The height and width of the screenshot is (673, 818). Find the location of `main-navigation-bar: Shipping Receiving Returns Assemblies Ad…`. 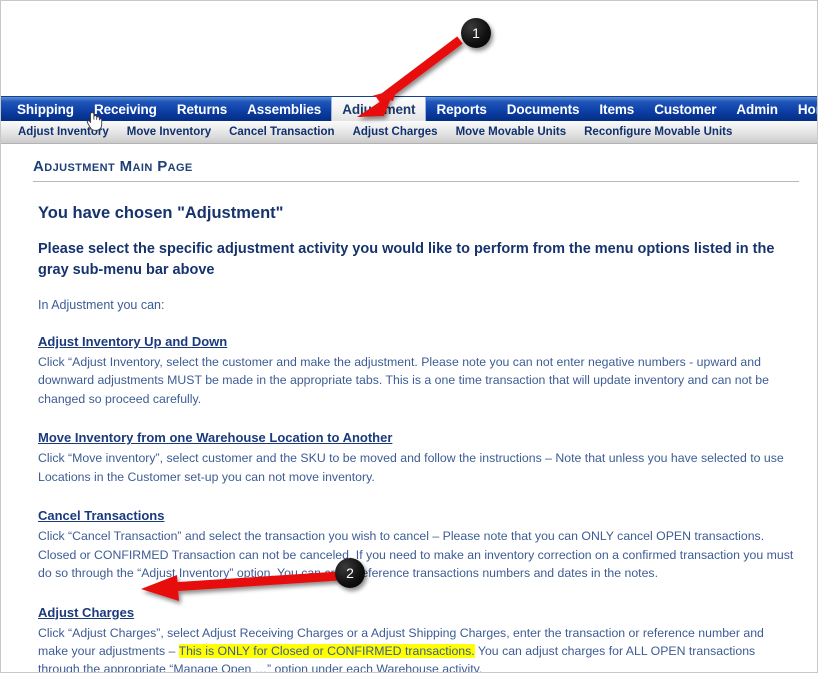

main-navigation-bar: Shipping Receiving Returns Assemblies Ad… is located at coordinates (409, 108).